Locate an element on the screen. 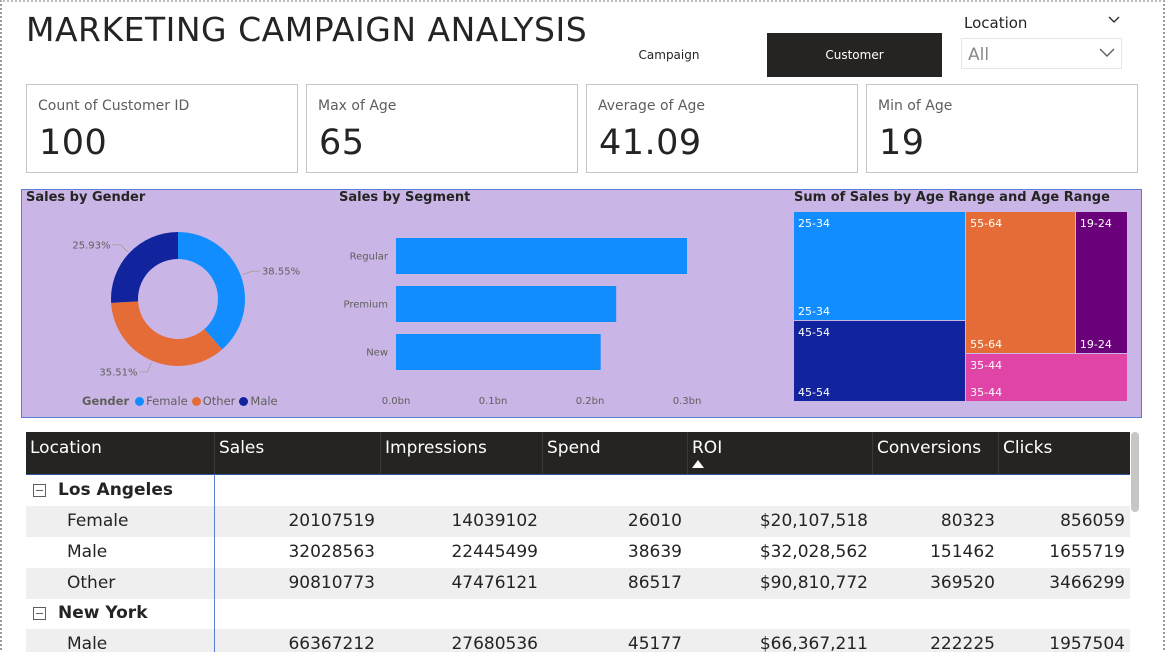  table-header-divider is located at coordinates (578, 474).